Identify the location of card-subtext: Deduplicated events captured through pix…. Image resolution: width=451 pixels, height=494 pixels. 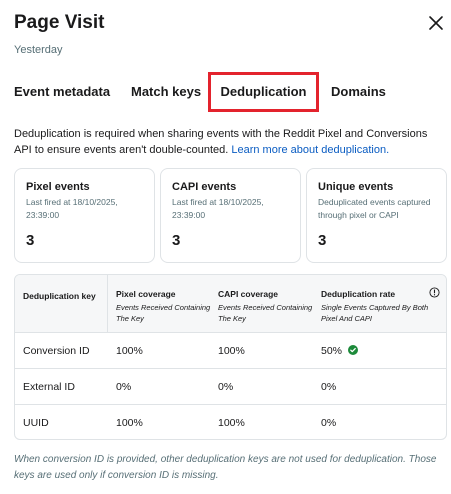
(374, 208).